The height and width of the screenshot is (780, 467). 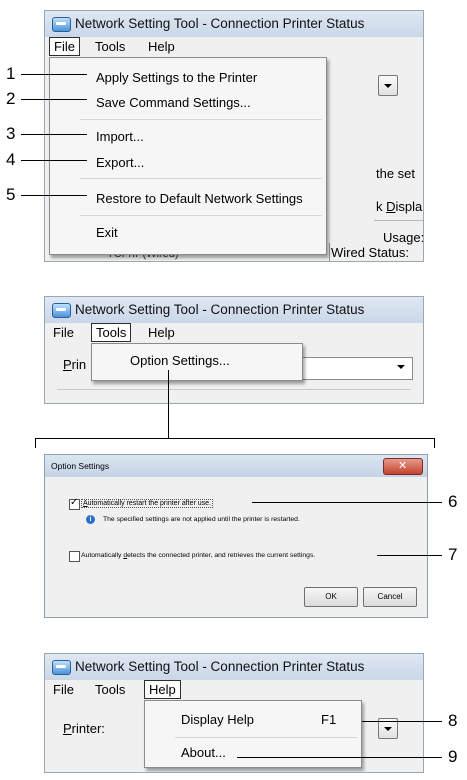 What do you see at coordinates (11, 73) in the screenshot?
I see `callout-number-1: 1` at bounding box center [11, 73].